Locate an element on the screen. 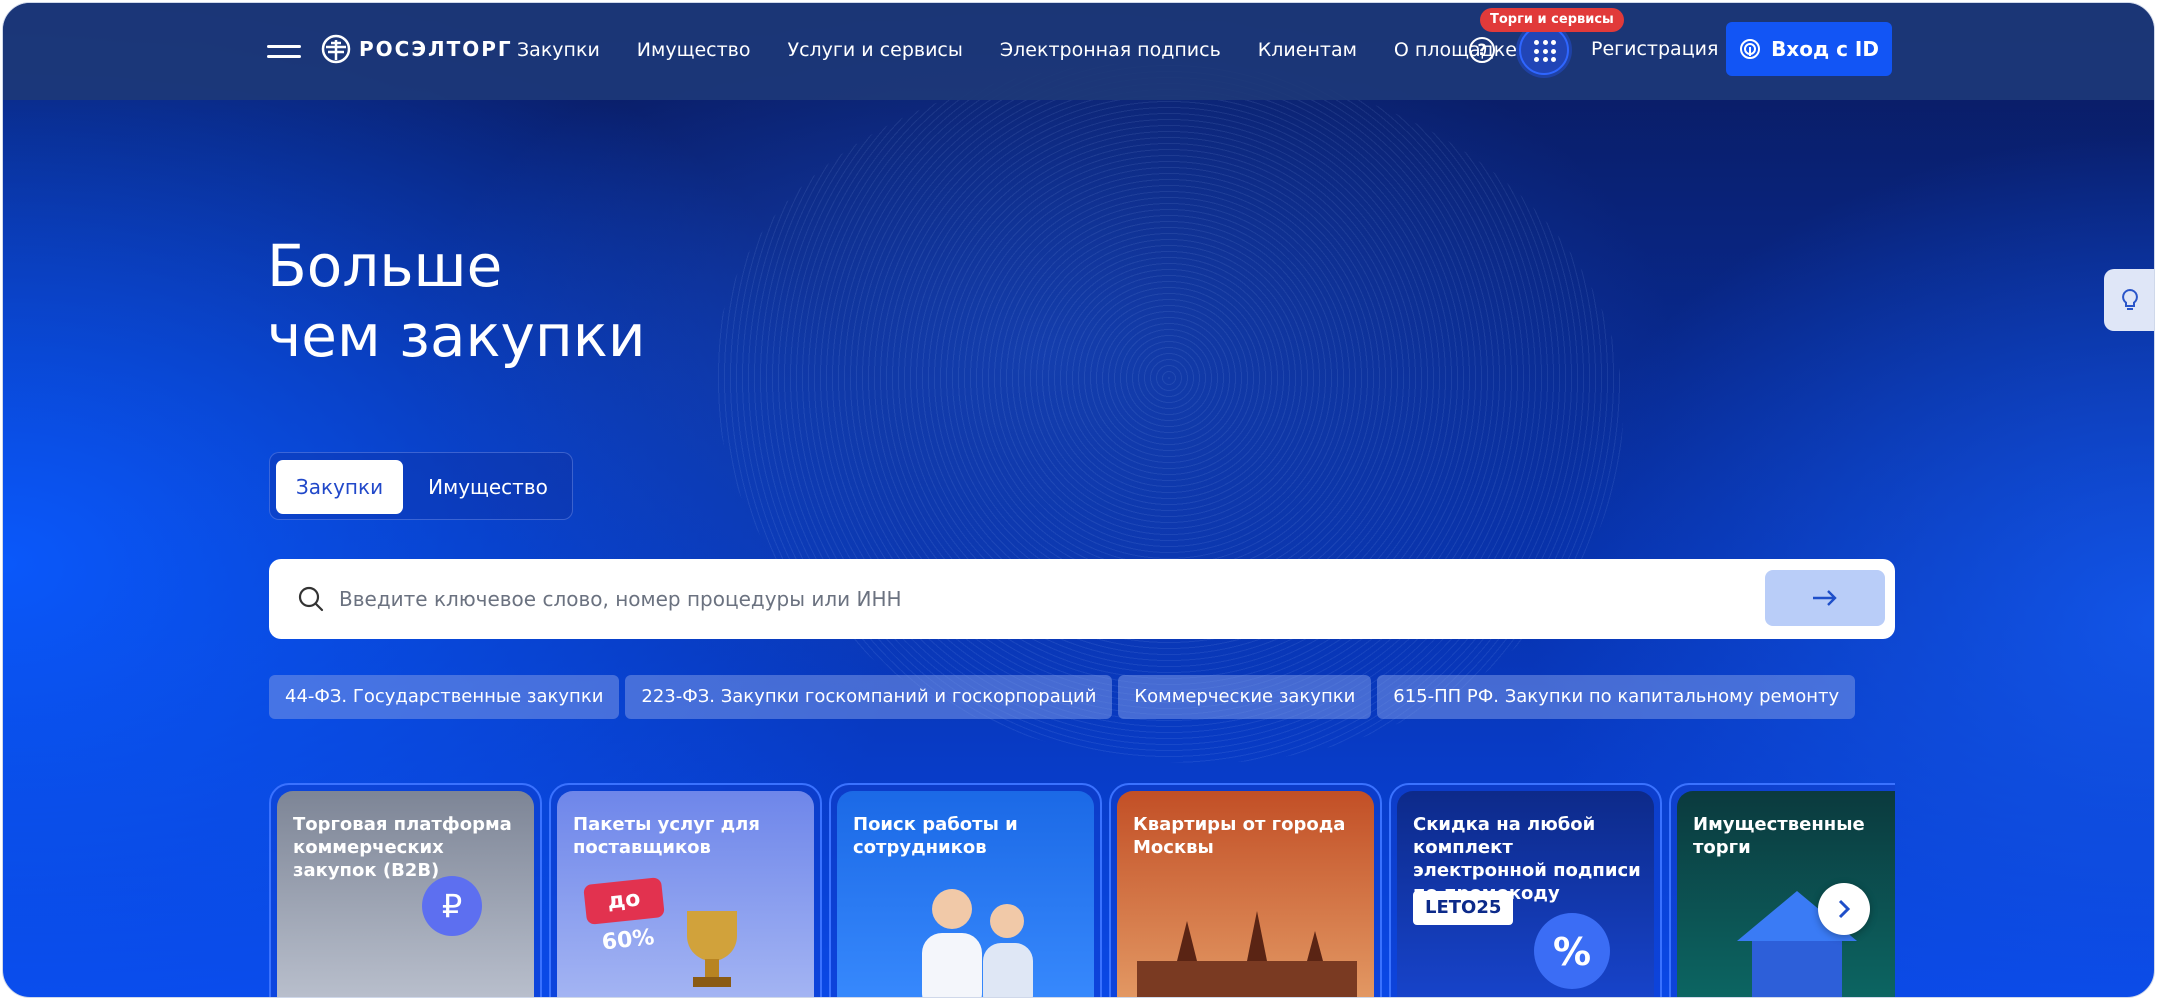 The height and width of the screenshot is (1000, 2157). card-title: Пакеты услуг для поставщиков is located at coordinates (666, 836).